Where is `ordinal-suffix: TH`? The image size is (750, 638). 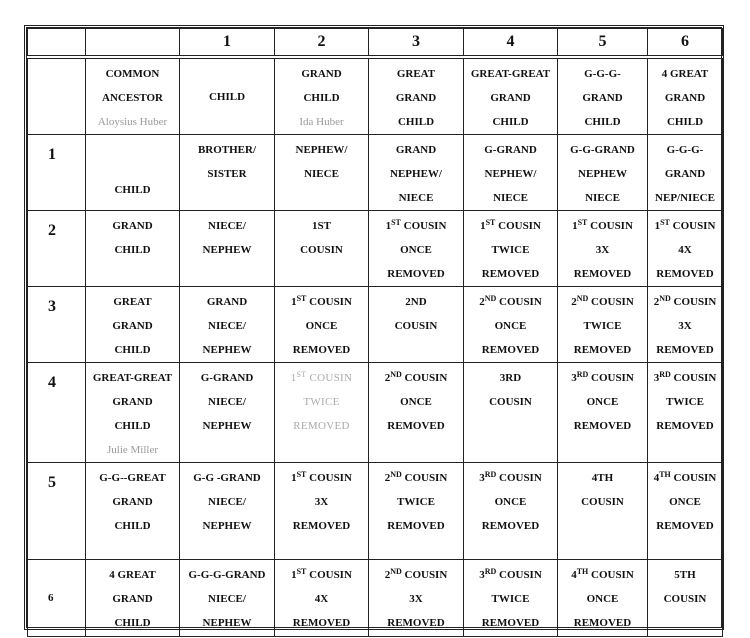
ordinal-suffix: TH is located at coordinates (582, 571).